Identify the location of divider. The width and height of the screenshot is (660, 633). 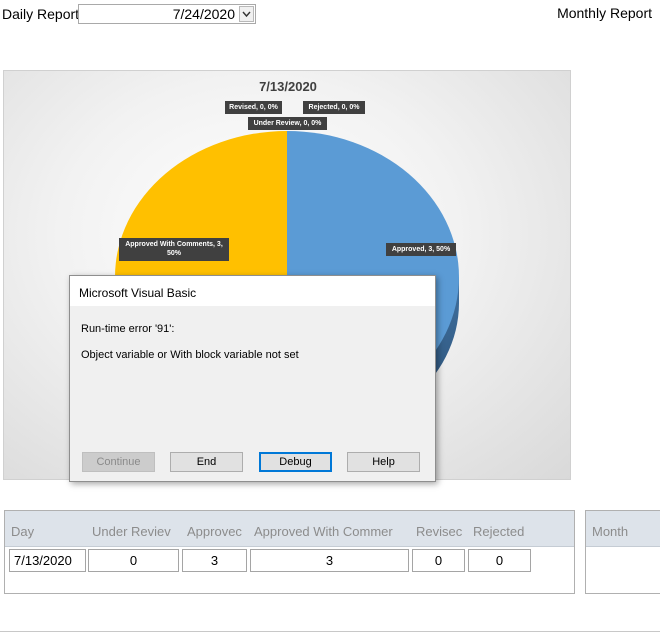
(330, 631).